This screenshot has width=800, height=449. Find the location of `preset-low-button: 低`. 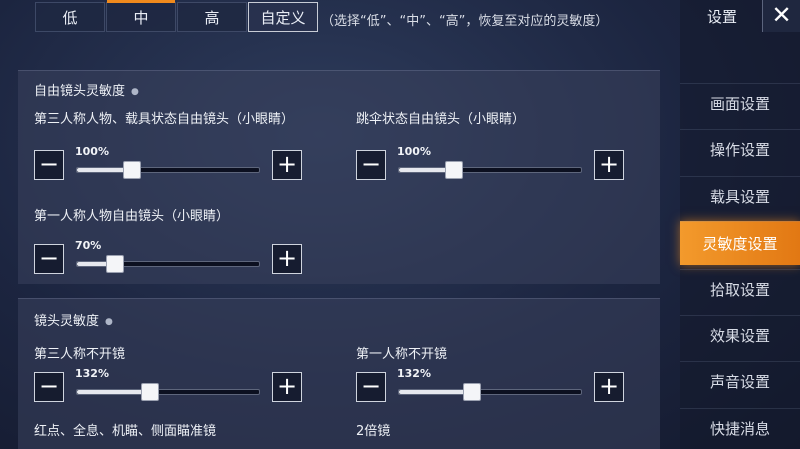

preset-low-button: 低 is located at coordinates (70, 17).